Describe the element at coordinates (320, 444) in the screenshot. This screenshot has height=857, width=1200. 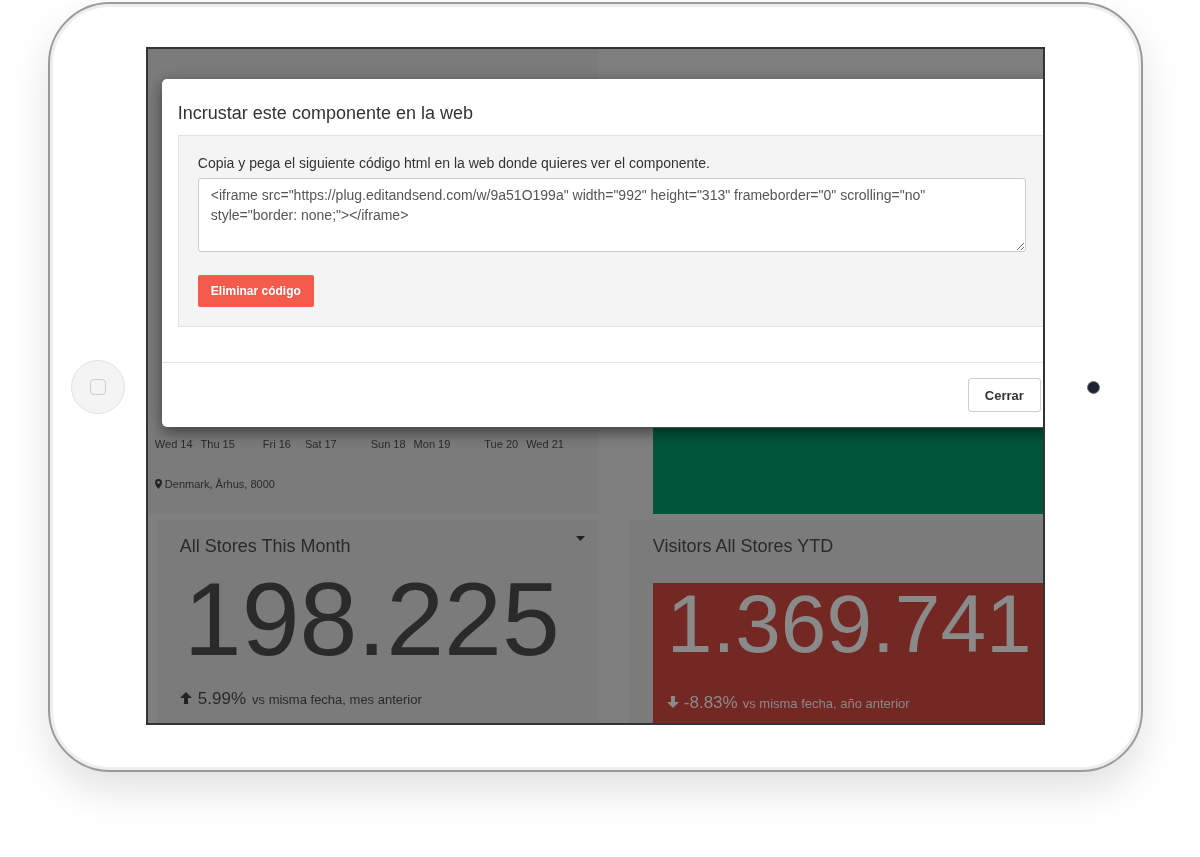
I see `day-label: Sat 17` at that location.